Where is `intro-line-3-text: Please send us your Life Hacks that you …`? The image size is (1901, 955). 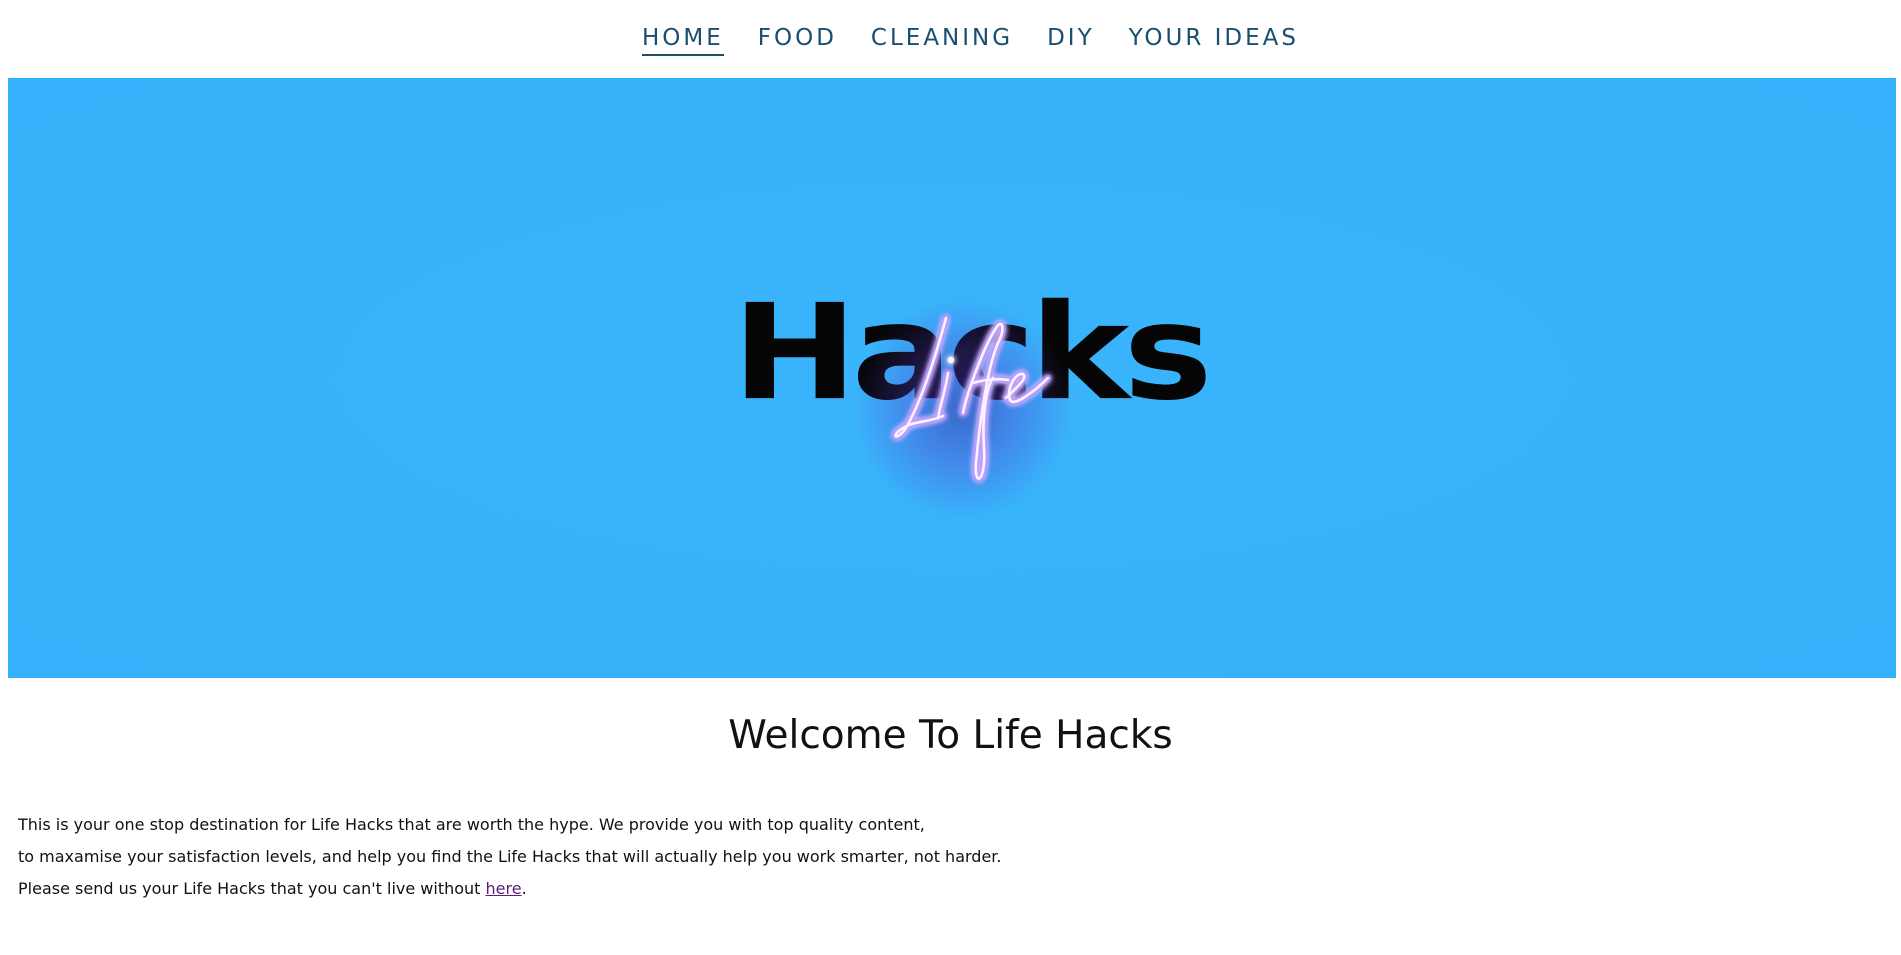
intro-line-3-text: Please send us your Life Hacks that you … is located at coordinates (252, 888).